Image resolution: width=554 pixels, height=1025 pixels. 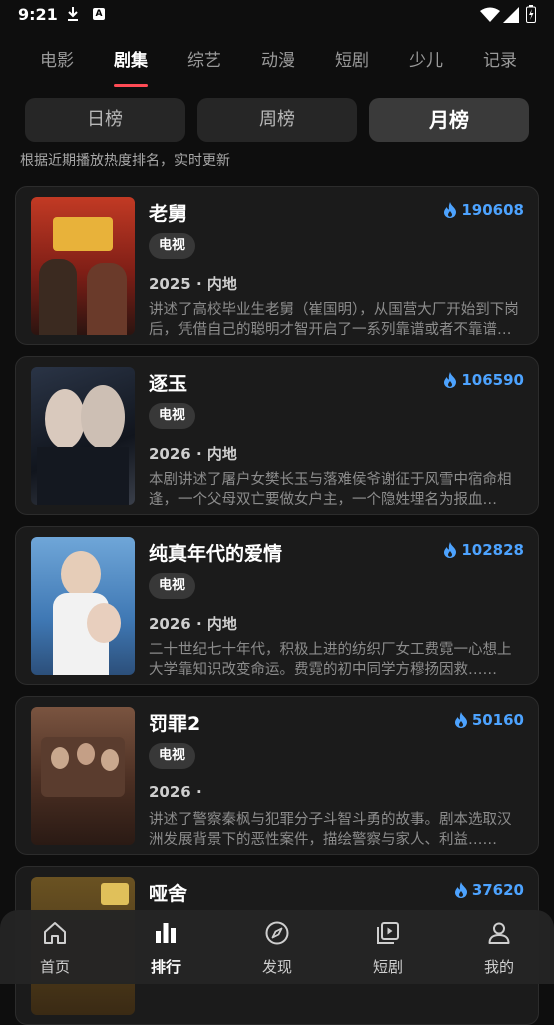 I want to click on heat-value: 190608, so click(x=492, y=210).